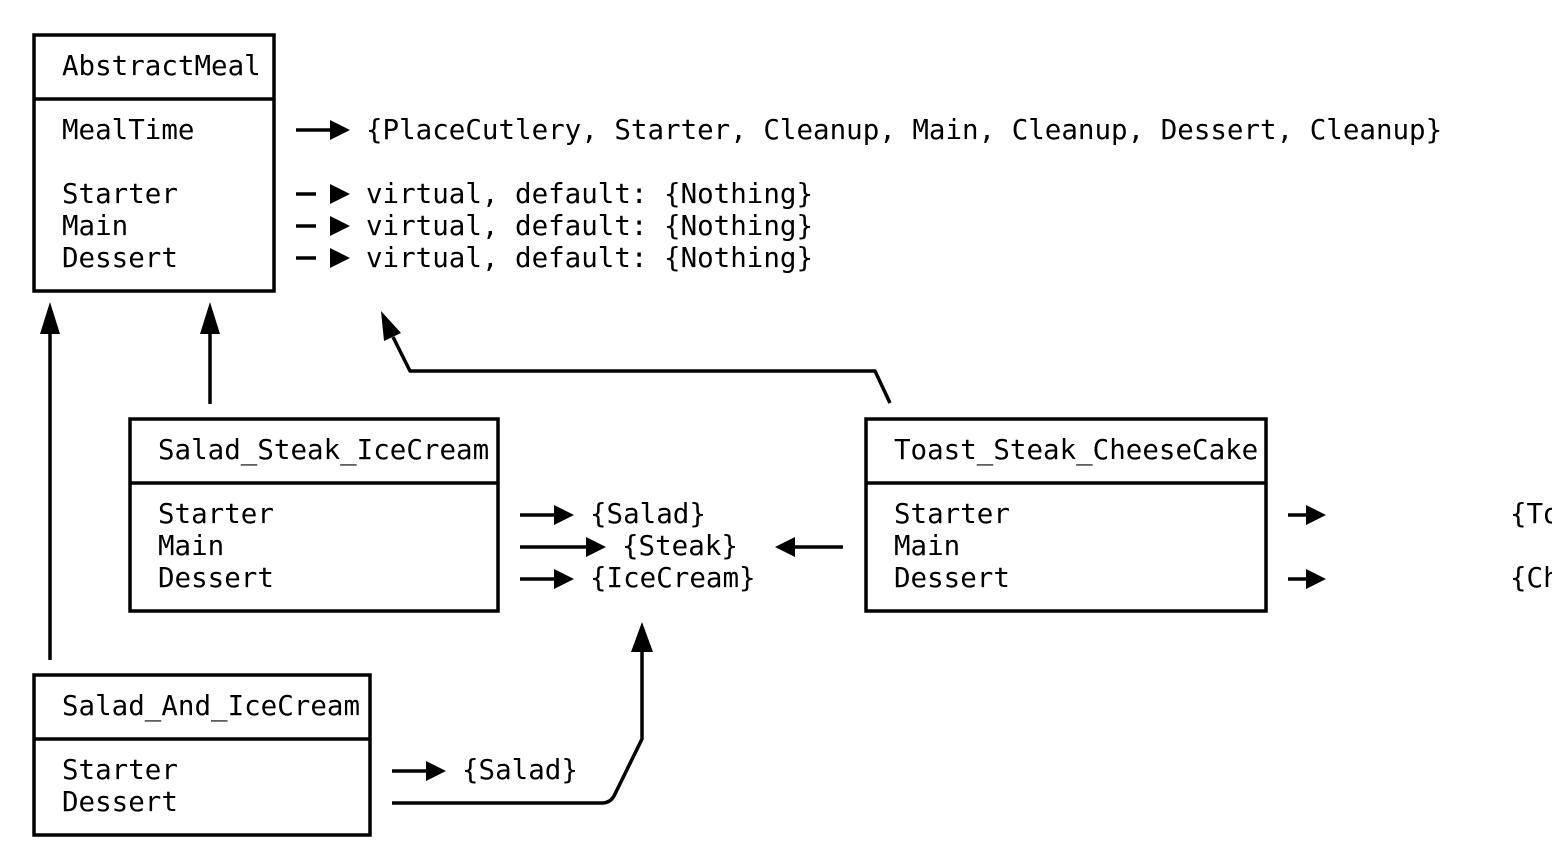 The height and width of the screenshot is (865, 1552). Describe the element at coordinates (589, 194) in the screenshot. I see `value-starter: virtual, default: {Nothing}` at that location.